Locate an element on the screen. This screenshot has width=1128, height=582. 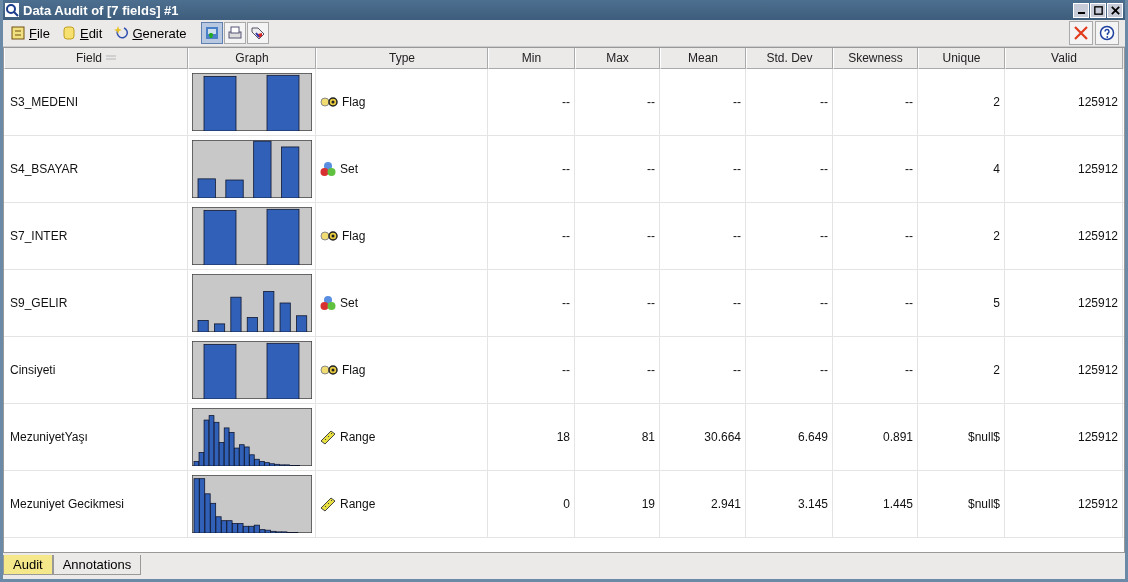
table-cell: 19 is located at coordinates (648, 504).